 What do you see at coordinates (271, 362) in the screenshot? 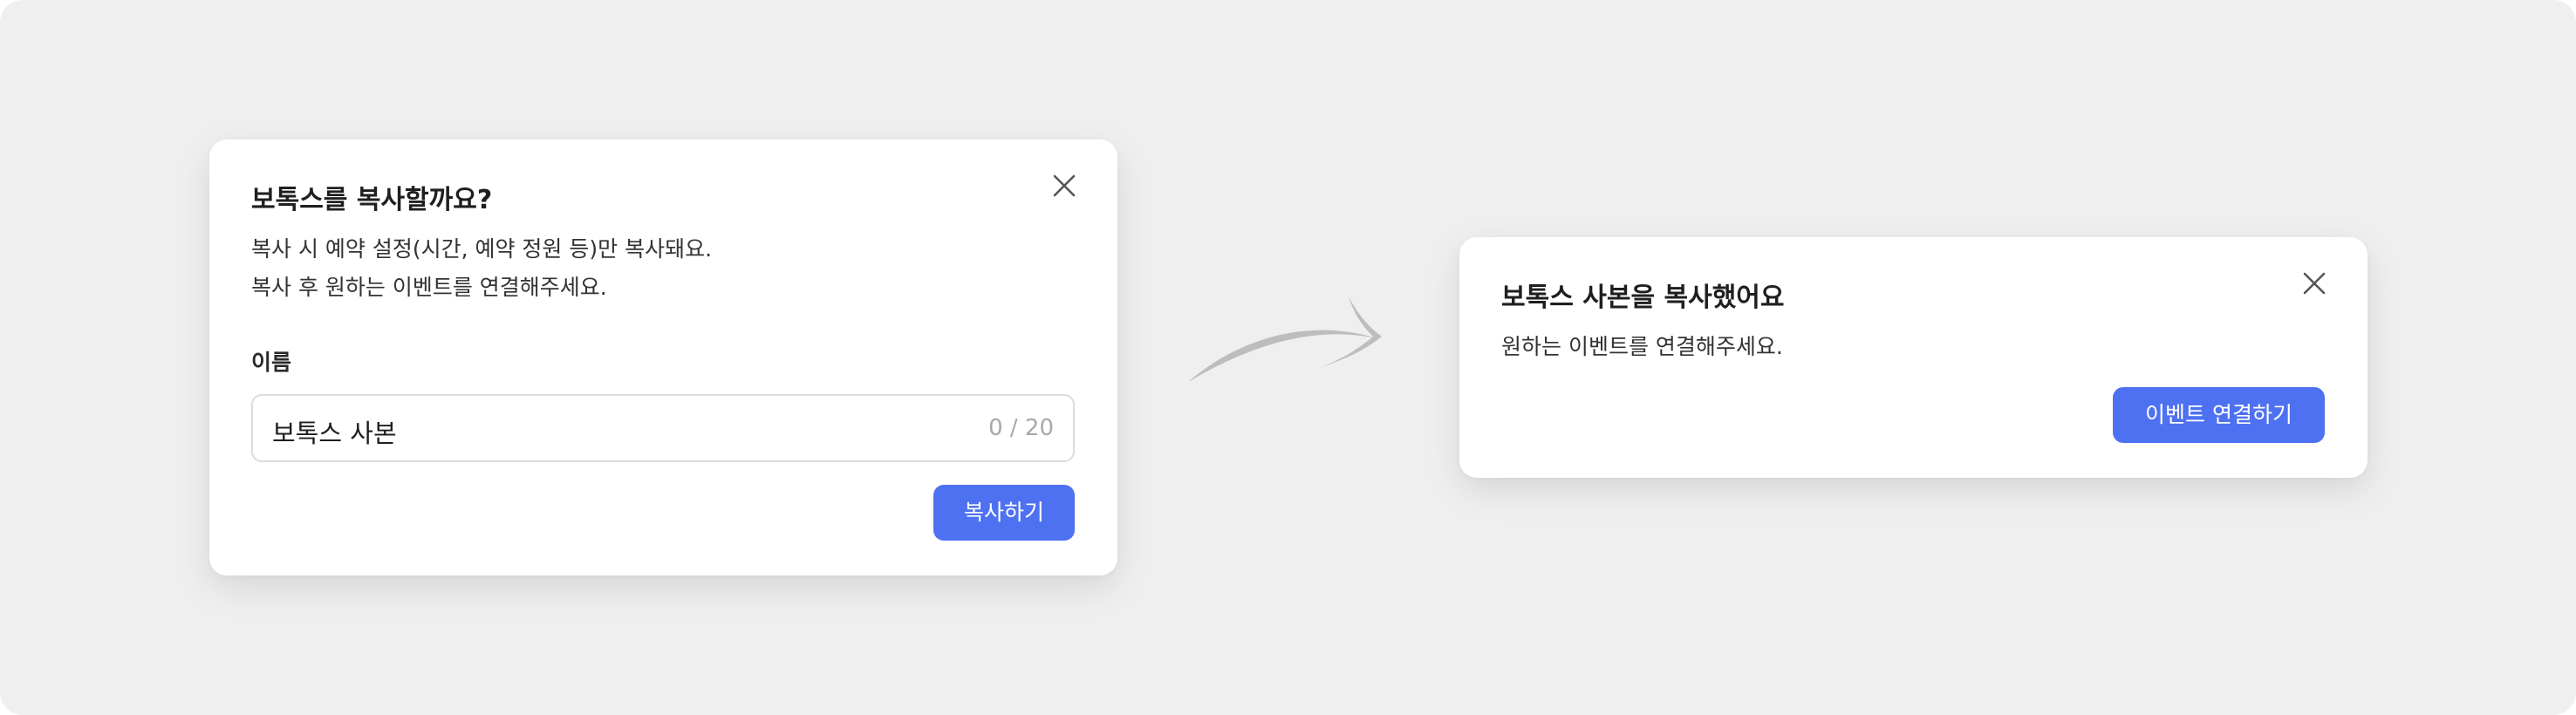
I see `name-field-label: 이름` at bounding box center [271, 362].